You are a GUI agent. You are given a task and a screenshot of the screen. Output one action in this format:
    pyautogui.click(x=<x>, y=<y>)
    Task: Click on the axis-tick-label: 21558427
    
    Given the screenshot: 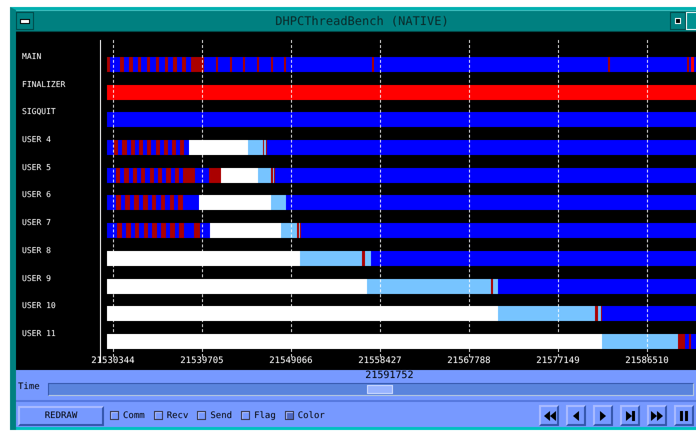 What is the action you would take?
    pyautogui.click(x=380, y=361)
    